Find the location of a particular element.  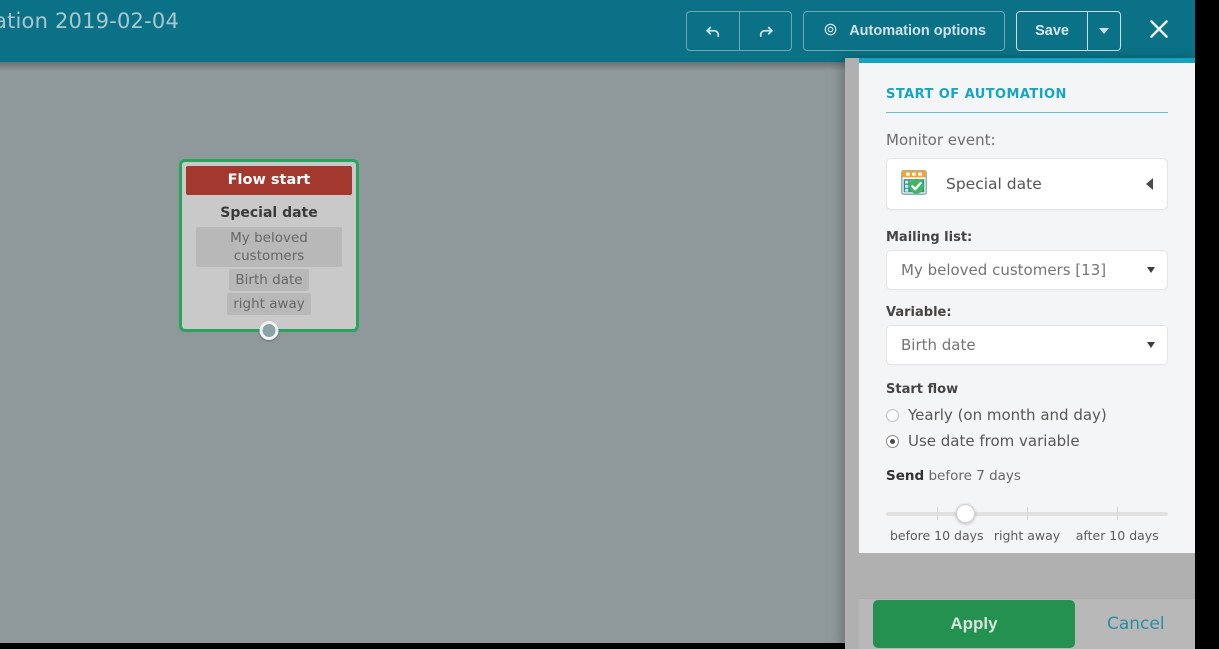

variable-value: Birth date is located at coordinates (938, 345).